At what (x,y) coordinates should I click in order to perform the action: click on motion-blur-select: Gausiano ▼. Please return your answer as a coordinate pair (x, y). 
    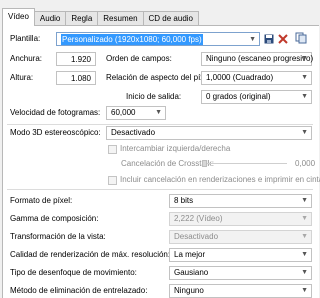
    Looking at the image, I should click on (240, 273).